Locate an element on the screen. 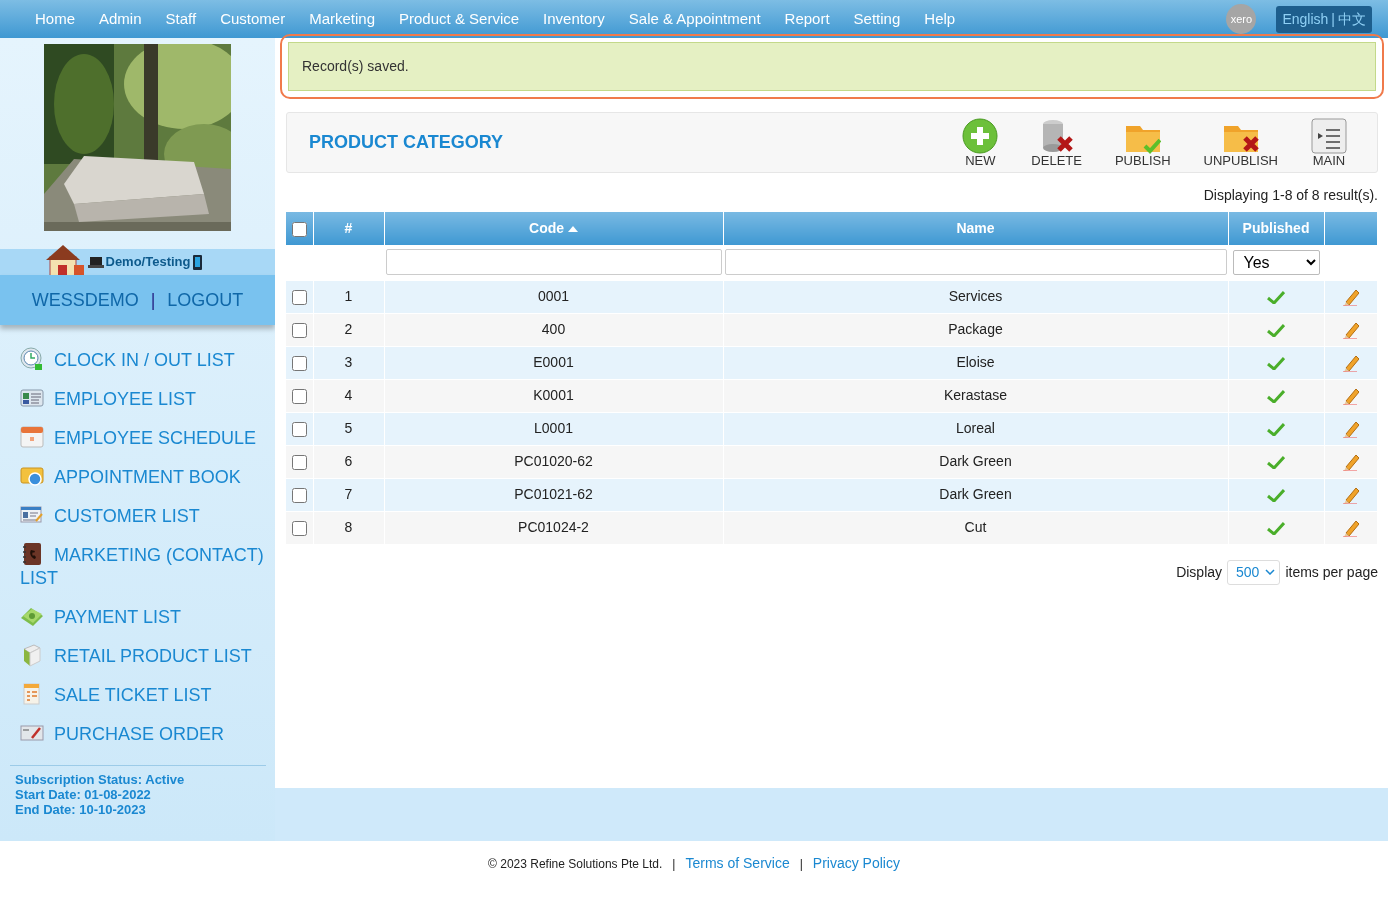  table-cell: PC01024-2 is located at coordinates (553, 527).